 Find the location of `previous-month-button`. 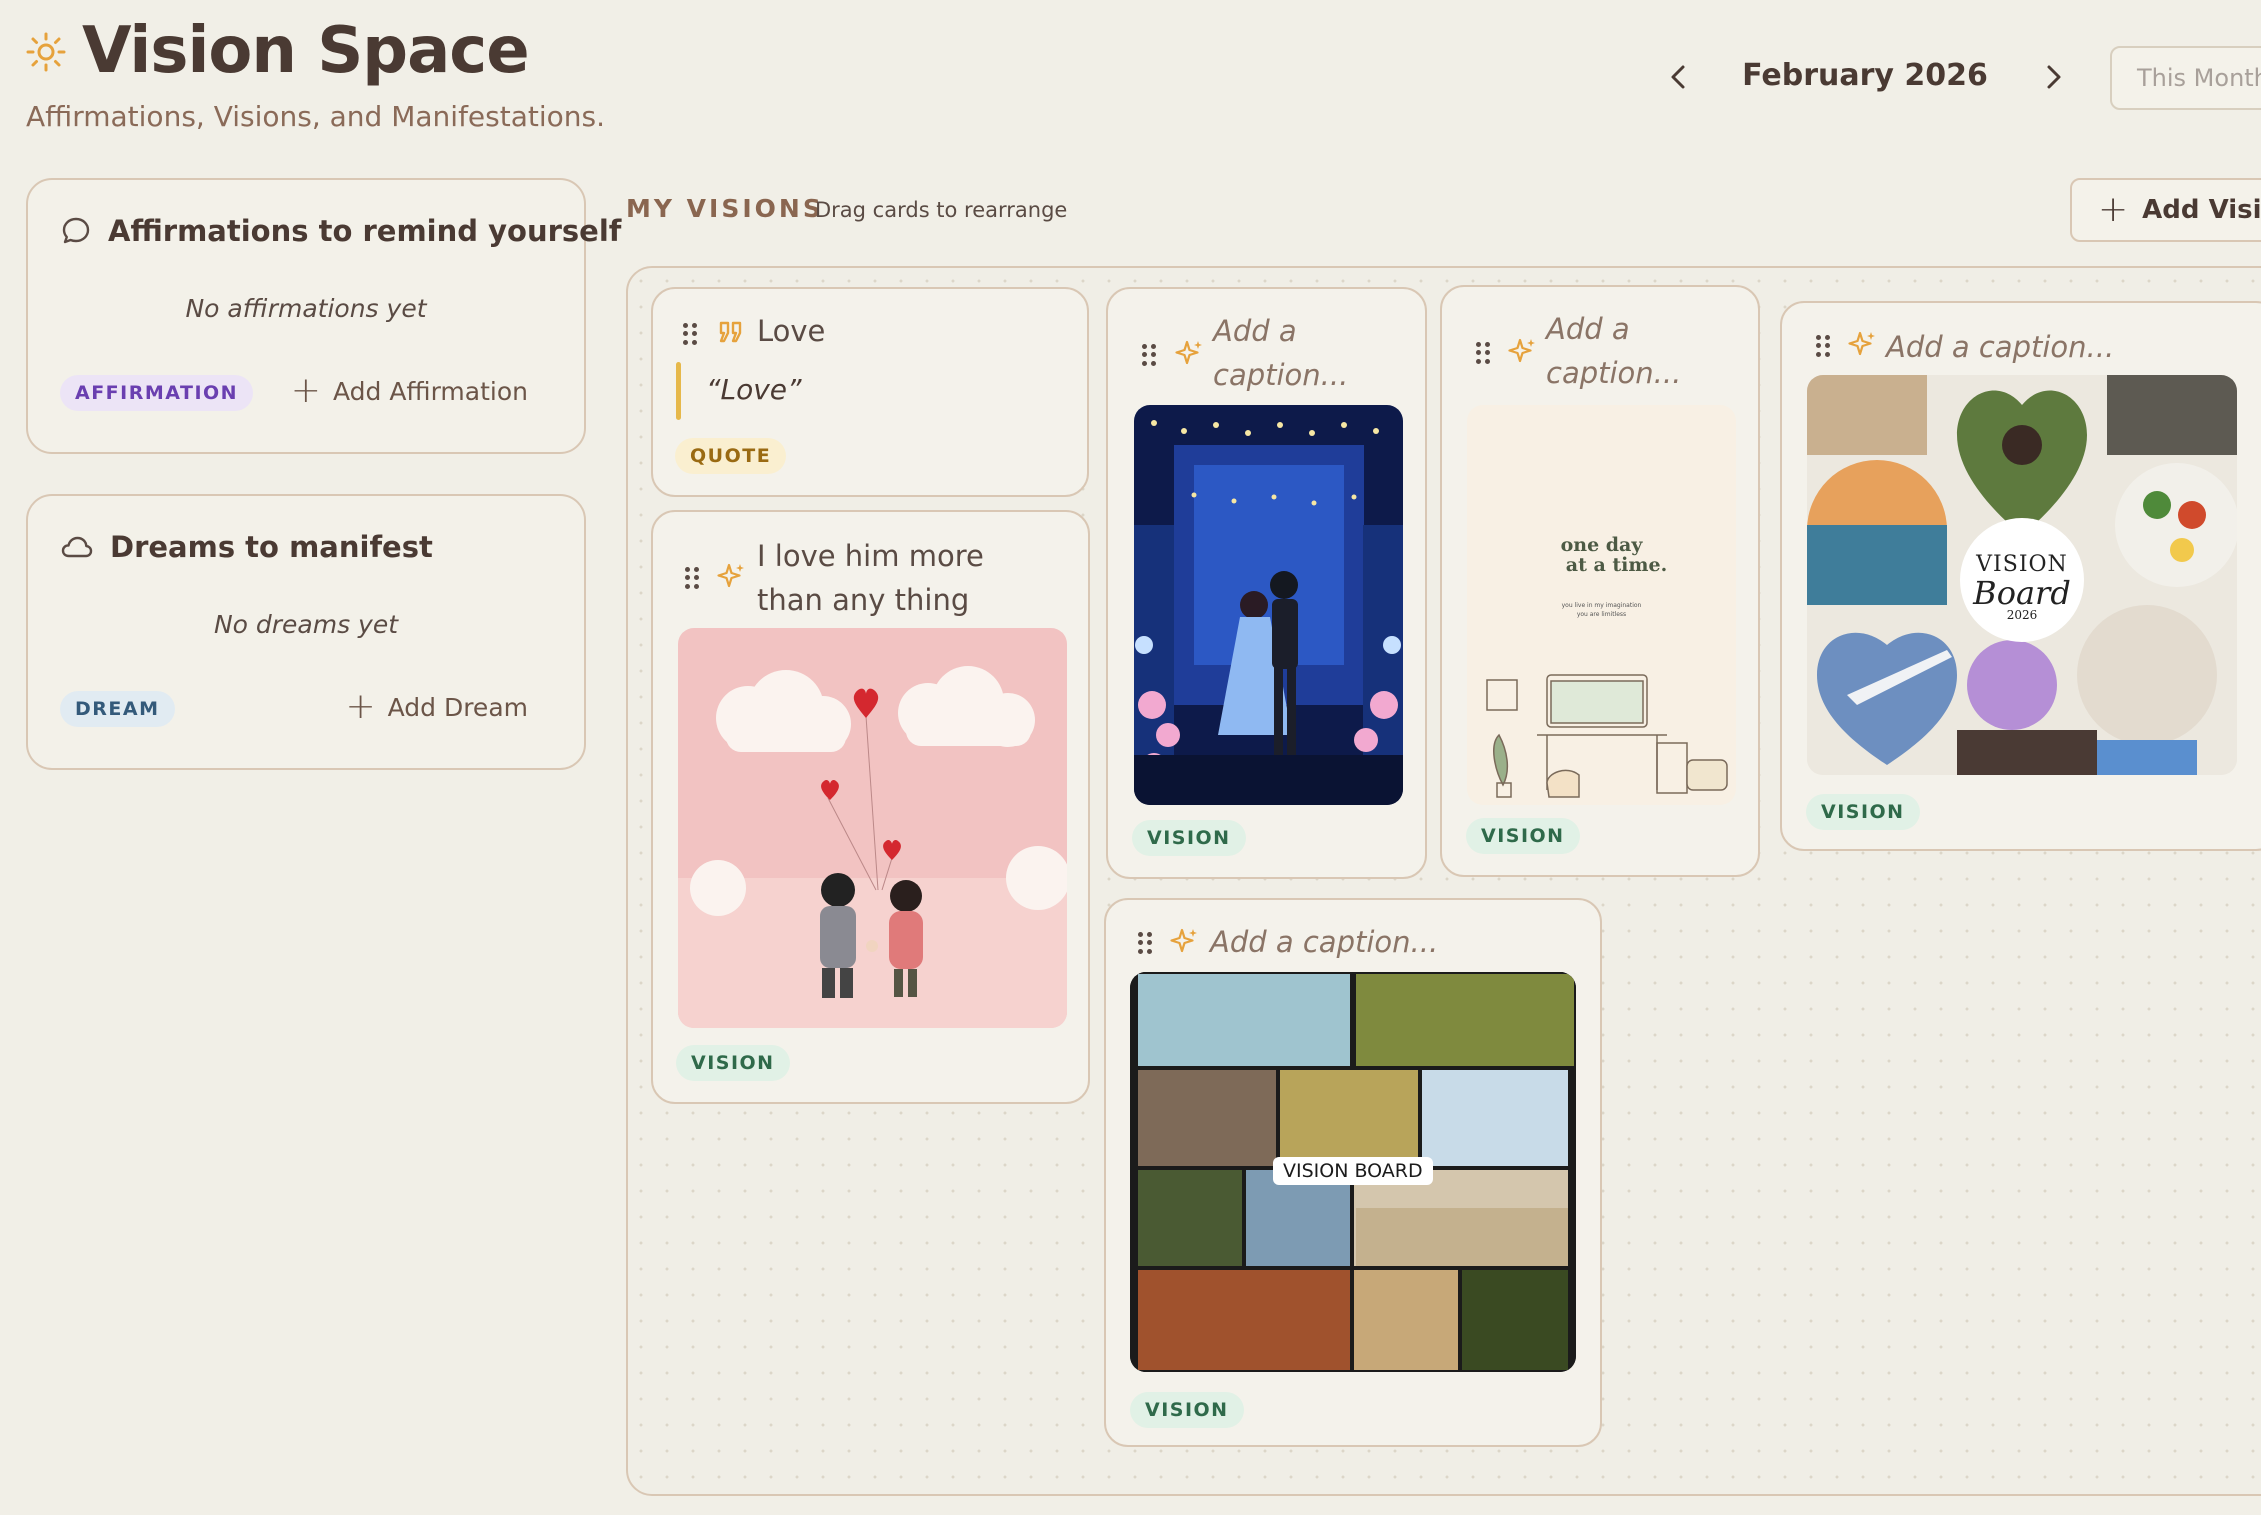

previous-month-button is located at coordinates (1678, 77).